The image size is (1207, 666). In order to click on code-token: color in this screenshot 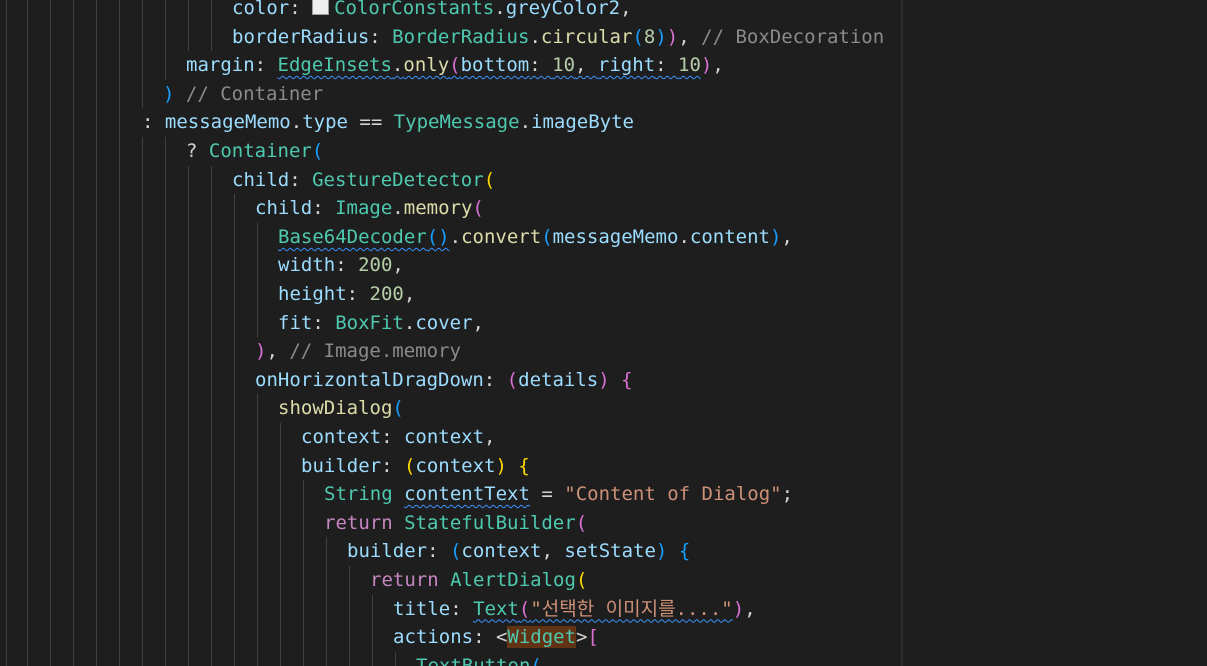, I will do `click(261, 9)`.